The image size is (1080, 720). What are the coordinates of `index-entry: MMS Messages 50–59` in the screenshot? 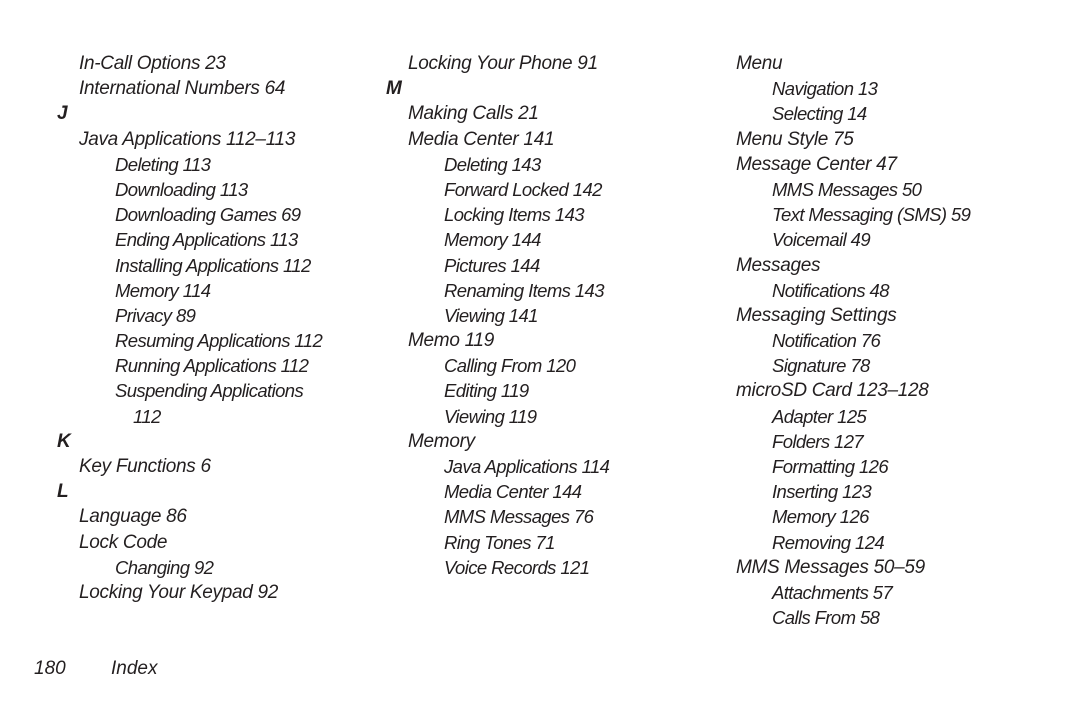 It's located at (830, 567).